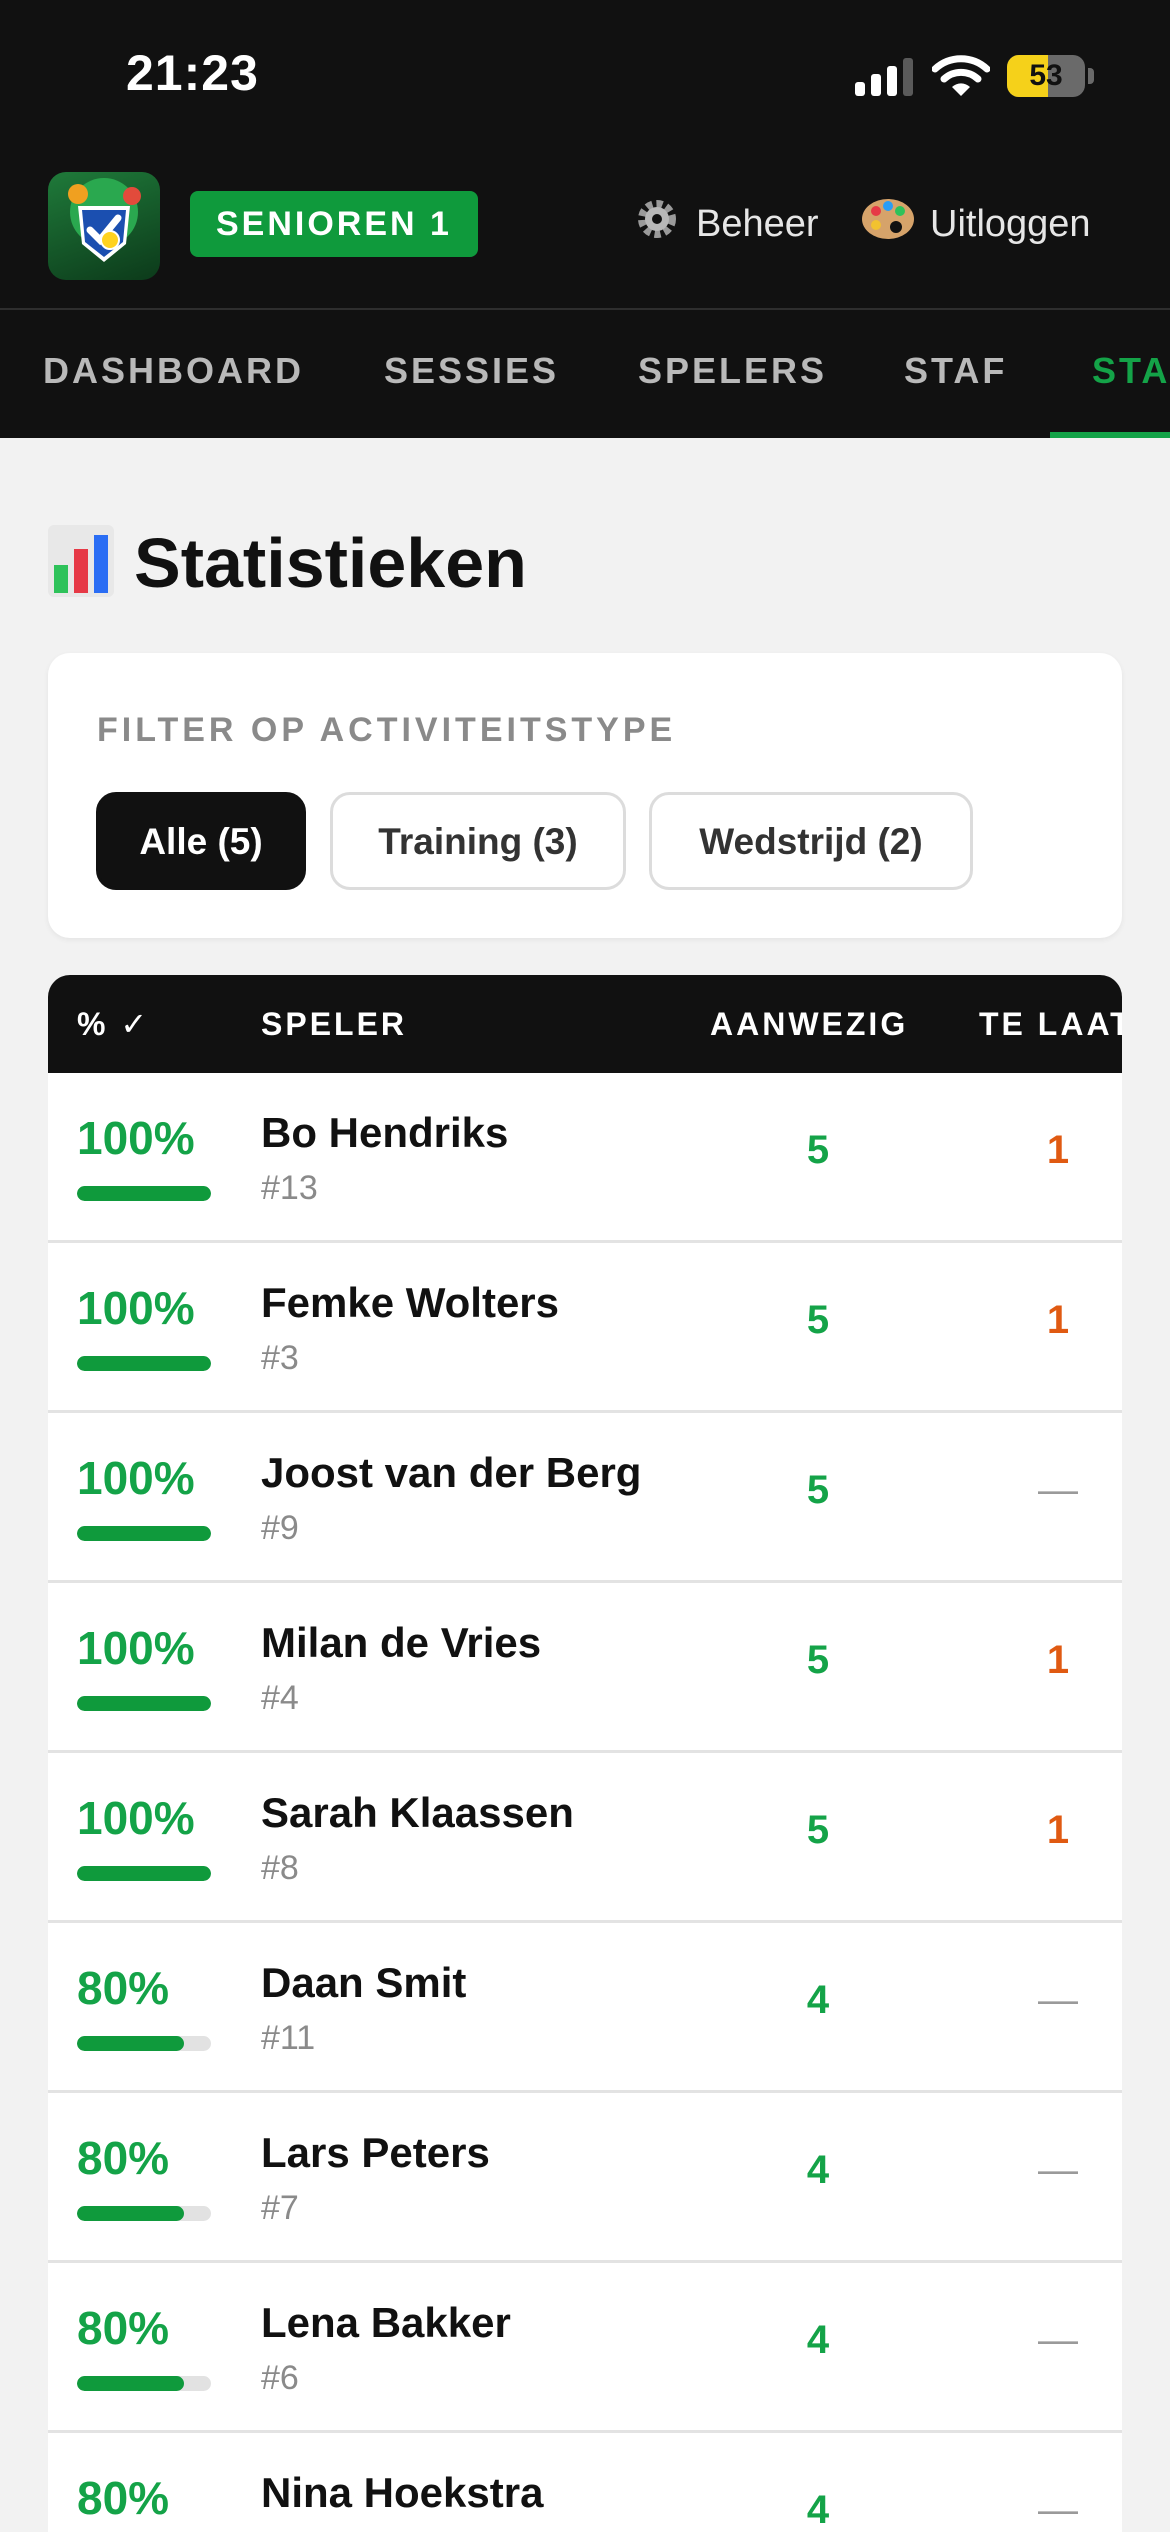 This screenshot has width=1170, height=2532. Describe the element at coordinates (410, 1302) in the screenshot. I see `player-name: Femke Wolters` at that location.